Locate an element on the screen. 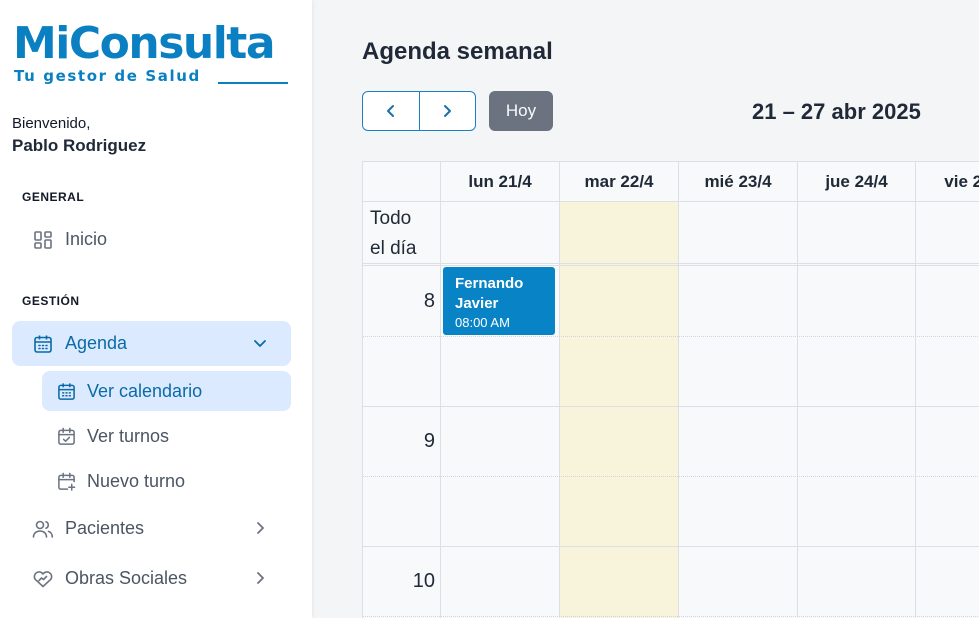 The image size is (979, 618). day-header: jue 24/4 is located at coordinates (856, 181).